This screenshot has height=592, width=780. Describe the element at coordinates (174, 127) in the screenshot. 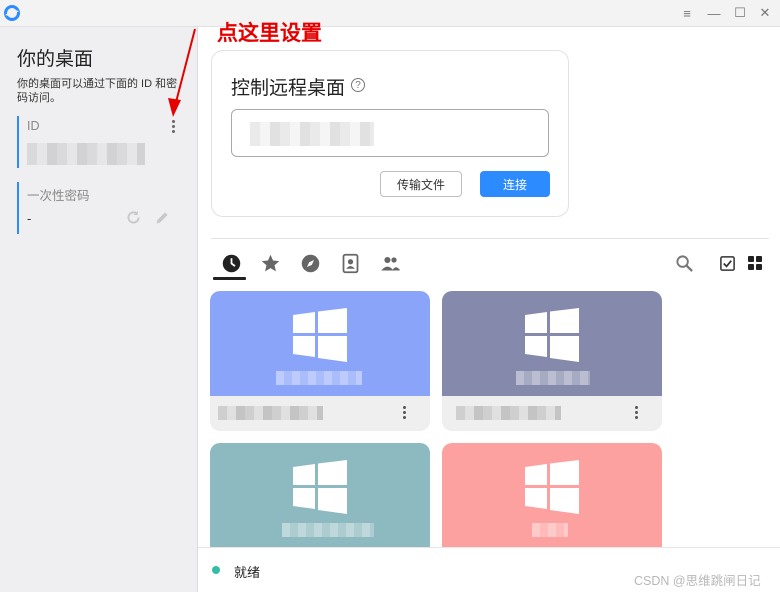

I see `id-more-options-icon` at that location.